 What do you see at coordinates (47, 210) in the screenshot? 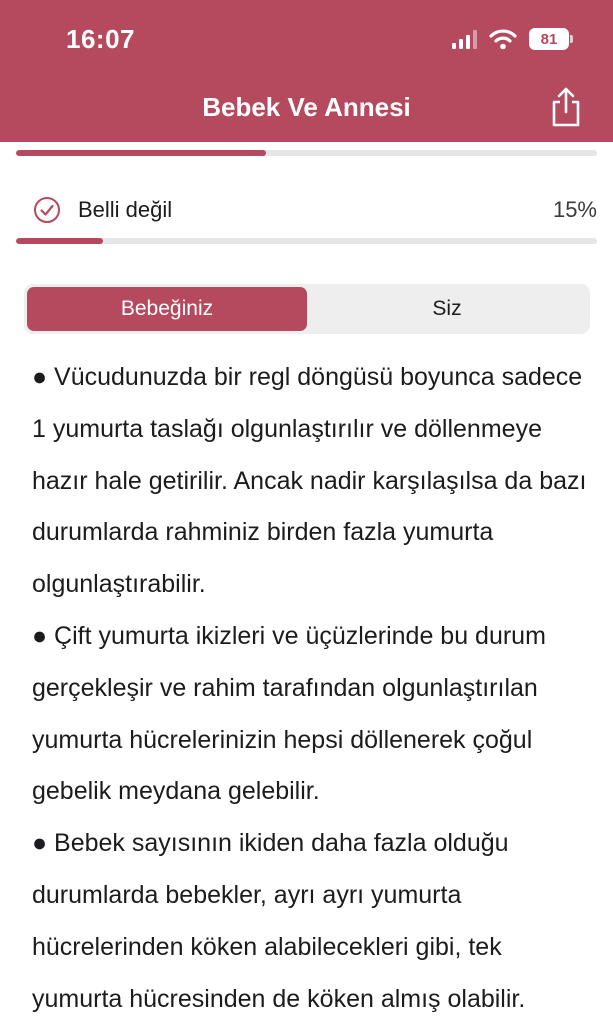
I see `check-circle-icon` at bounding box center [47, 210].